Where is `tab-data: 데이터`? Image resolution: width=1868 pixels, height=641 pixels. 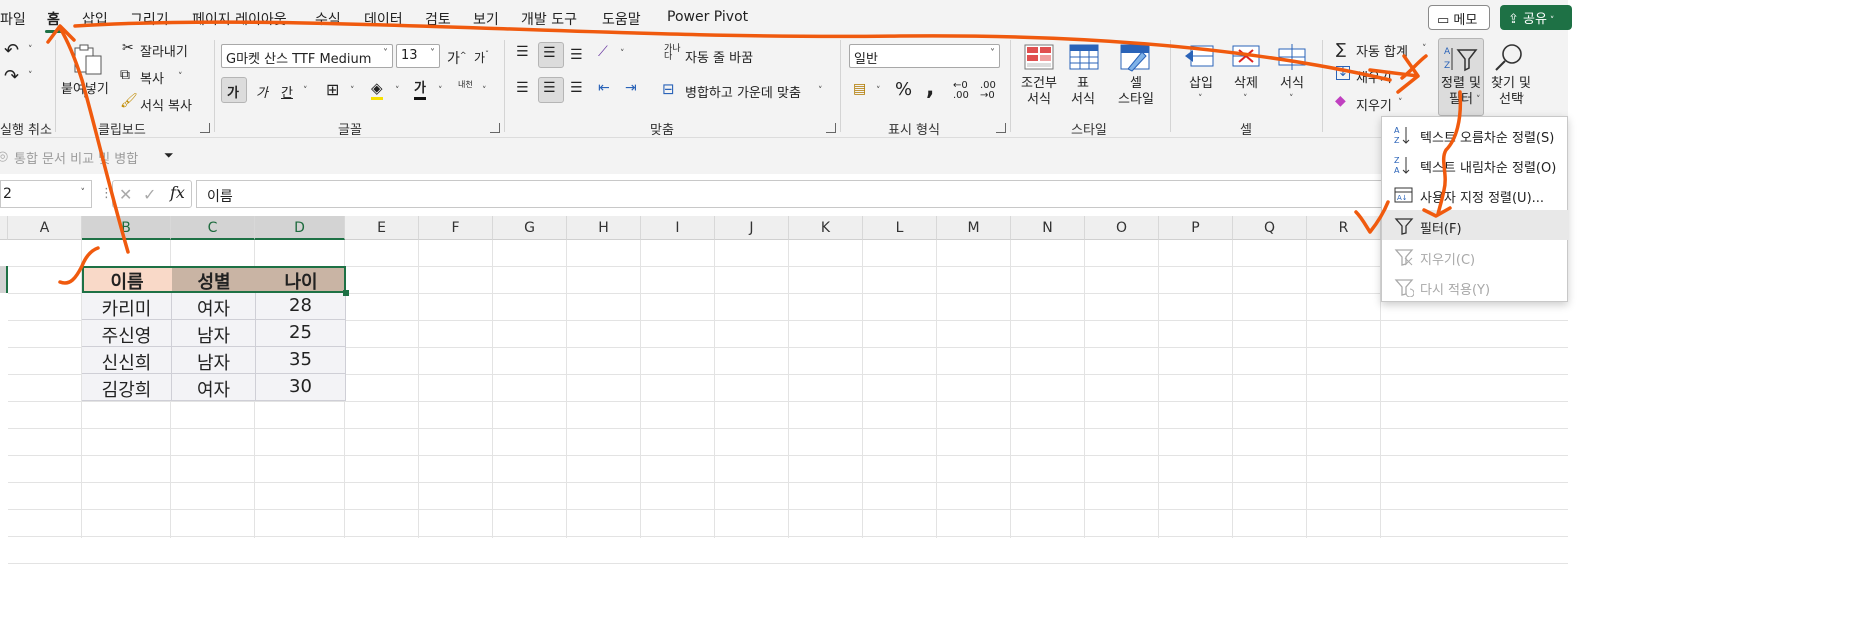
tab-data: 데이터 is located at coordinates (383, 19).